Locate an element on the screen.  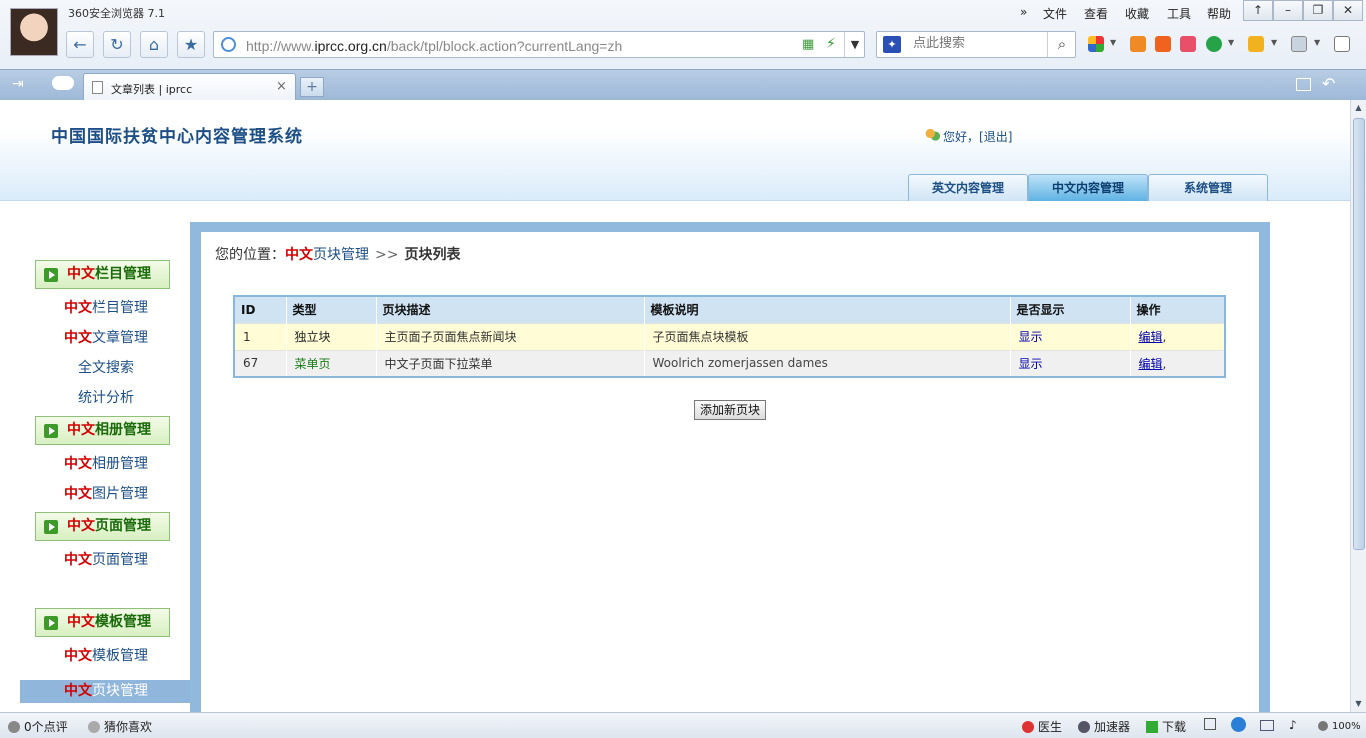
scroll-thumb is located at coordinates (1359, 334).